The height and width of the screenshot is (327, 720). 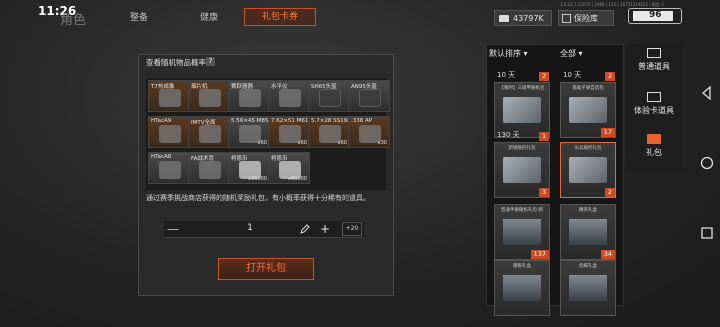 I want to click on item-name: .338 AP, so click(x=362, y=121).